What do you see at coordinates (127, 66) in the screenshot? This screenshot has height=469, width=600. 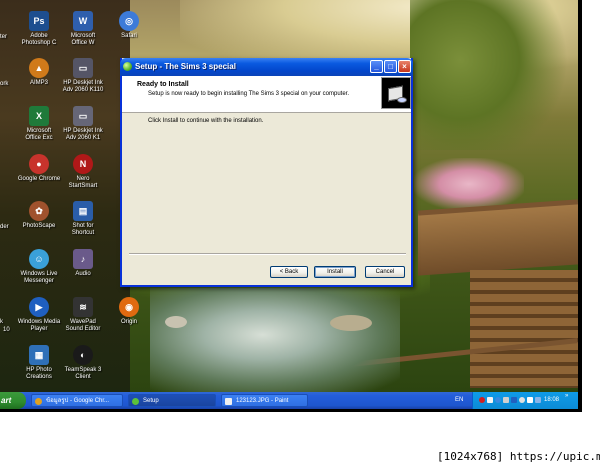 I see `setup-app-icon` at bounding box center [127, 66].